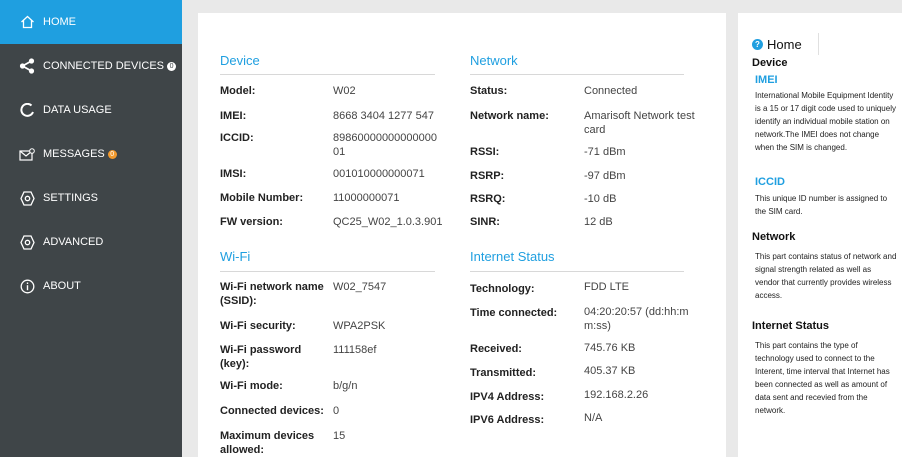 The width and height of the screenshot is (902, 457). What do you see at coordinates (27, 154) in the screenshot?
I see `mail-icon` at bounding box center [27, 154].